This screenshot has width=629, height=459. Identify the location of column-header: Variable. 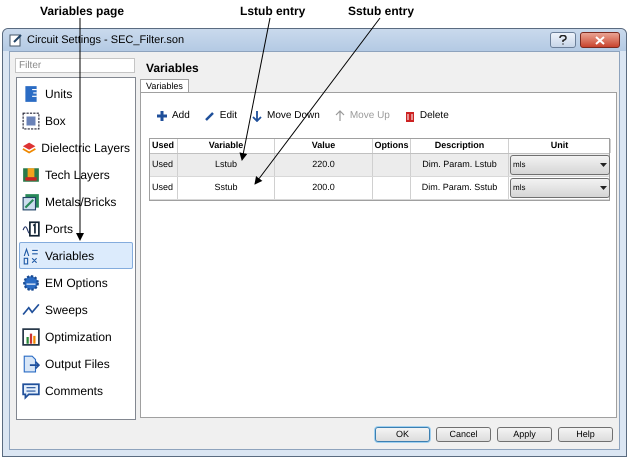
(226, 146).